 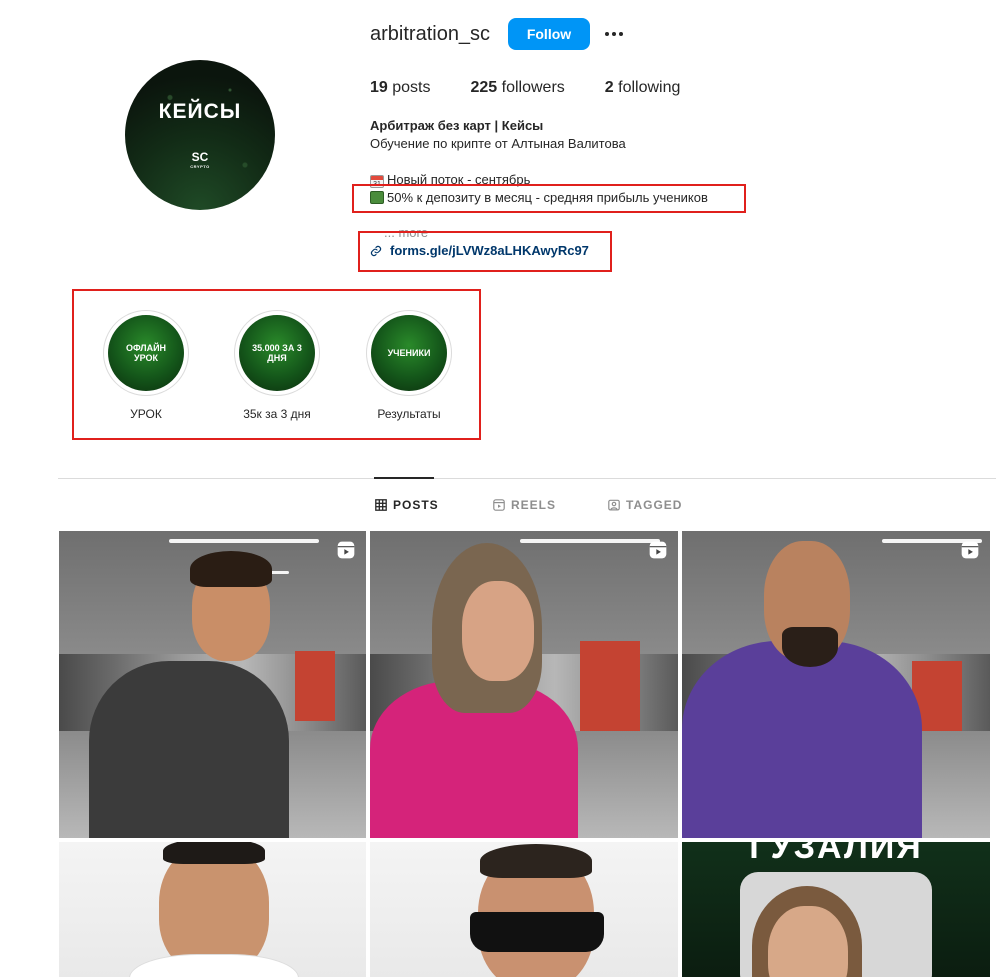 I want to click on grid-icon, so click(x=381, y=505).